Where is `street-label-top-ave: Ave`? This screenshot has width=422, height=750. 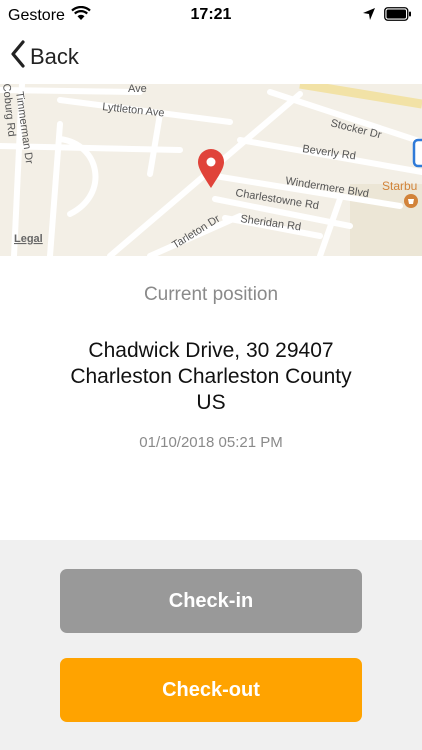 street-label-top-ave: Ave is located at coordinates (137, 89).